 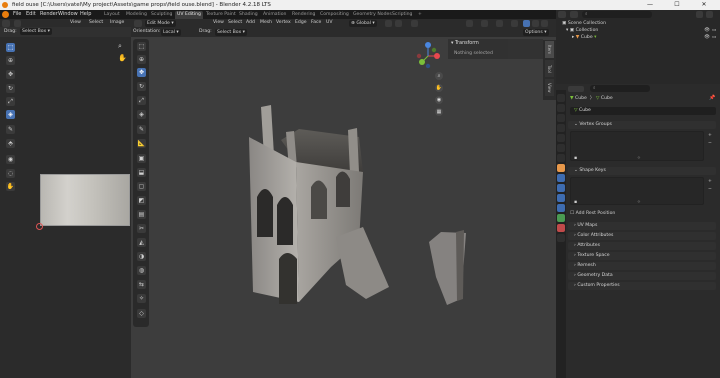 What do you see at coordinates (575, 158) in the screenshot?
I see `vertex-group-handle-icon: ▪` at bounding box center [575, 158].